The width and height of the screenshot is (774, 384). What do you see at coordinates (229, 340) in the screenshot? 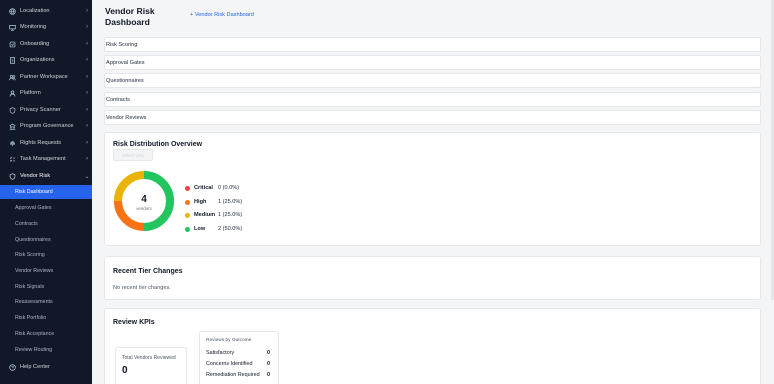
I see `outcome-title: Reviews by Outcome` at bounding box center [229, 340].